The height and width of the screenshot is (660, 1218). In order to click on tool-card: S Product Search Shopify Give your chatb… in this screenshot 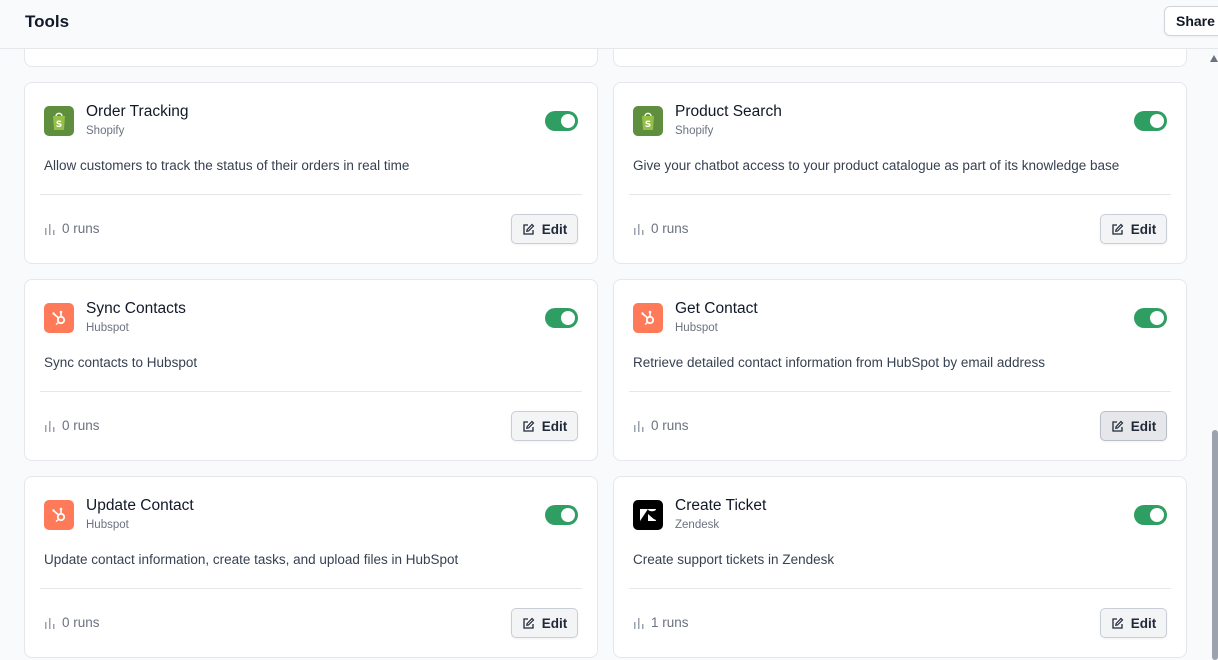, I will do `click(900, 173)`.